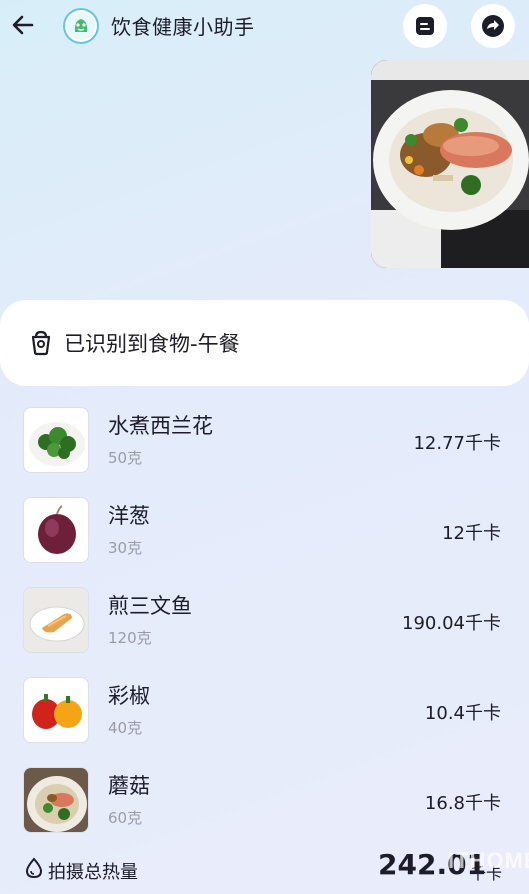  I want to click on food-calories: 12千卡, so click(471, 533).